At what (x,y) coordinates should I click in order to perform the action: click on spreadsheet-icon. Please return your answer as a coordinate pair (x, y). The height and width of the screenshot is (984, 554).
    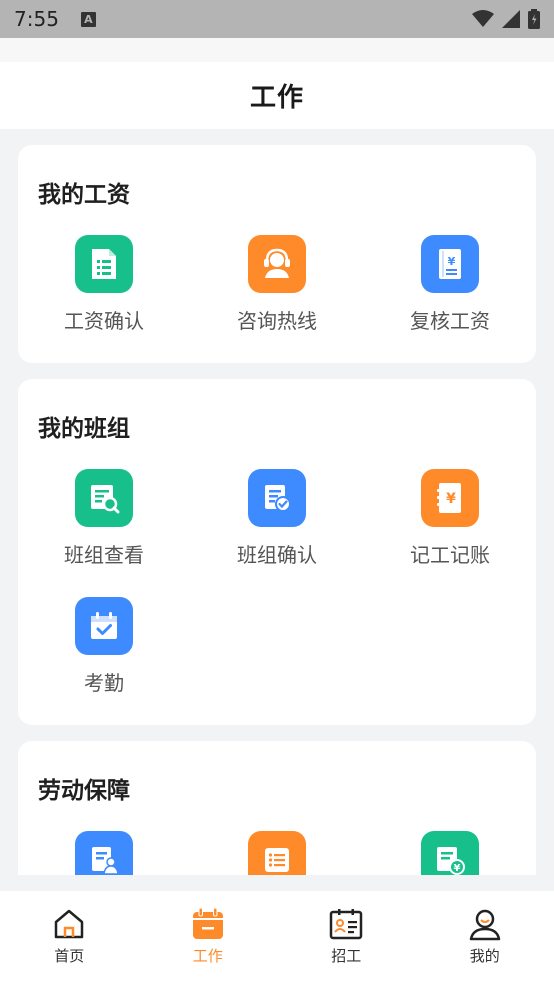
    Looking at the image, I should click on (104, 264).